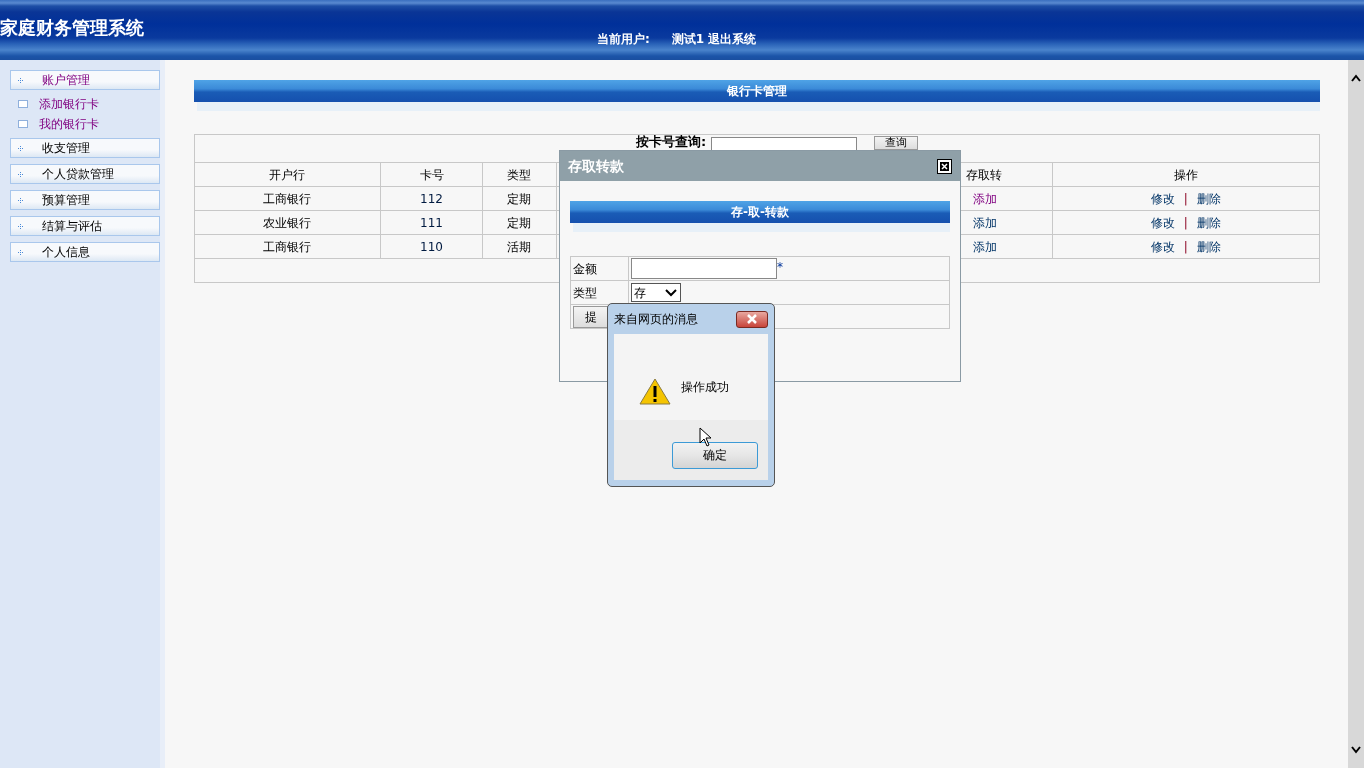  What do you see at coordinates (431, 174) in the screenshot?
I see `column-header: 卡号` at bounding box center [431, 174].